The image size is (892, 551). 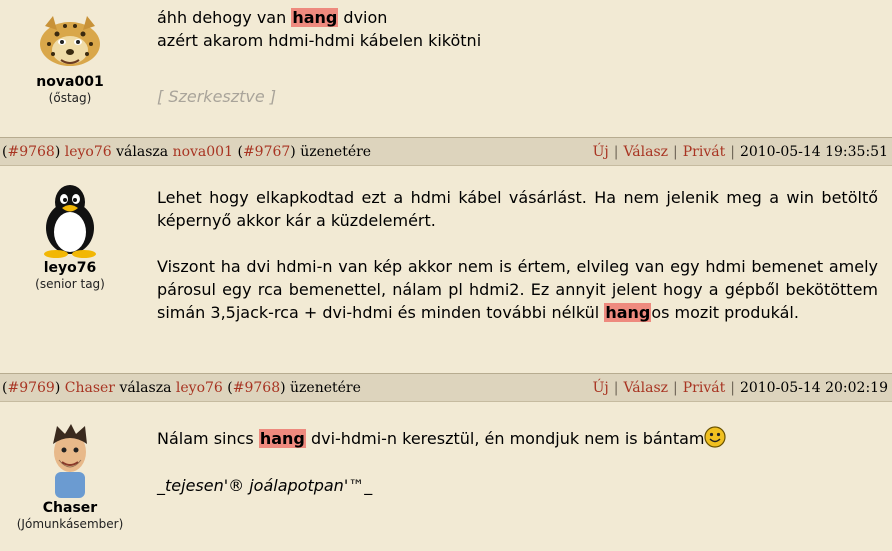 What do you see at coordinates (715, 437) in the screenshot?
I see `smiley-icon` at bounding box center [715, 437].